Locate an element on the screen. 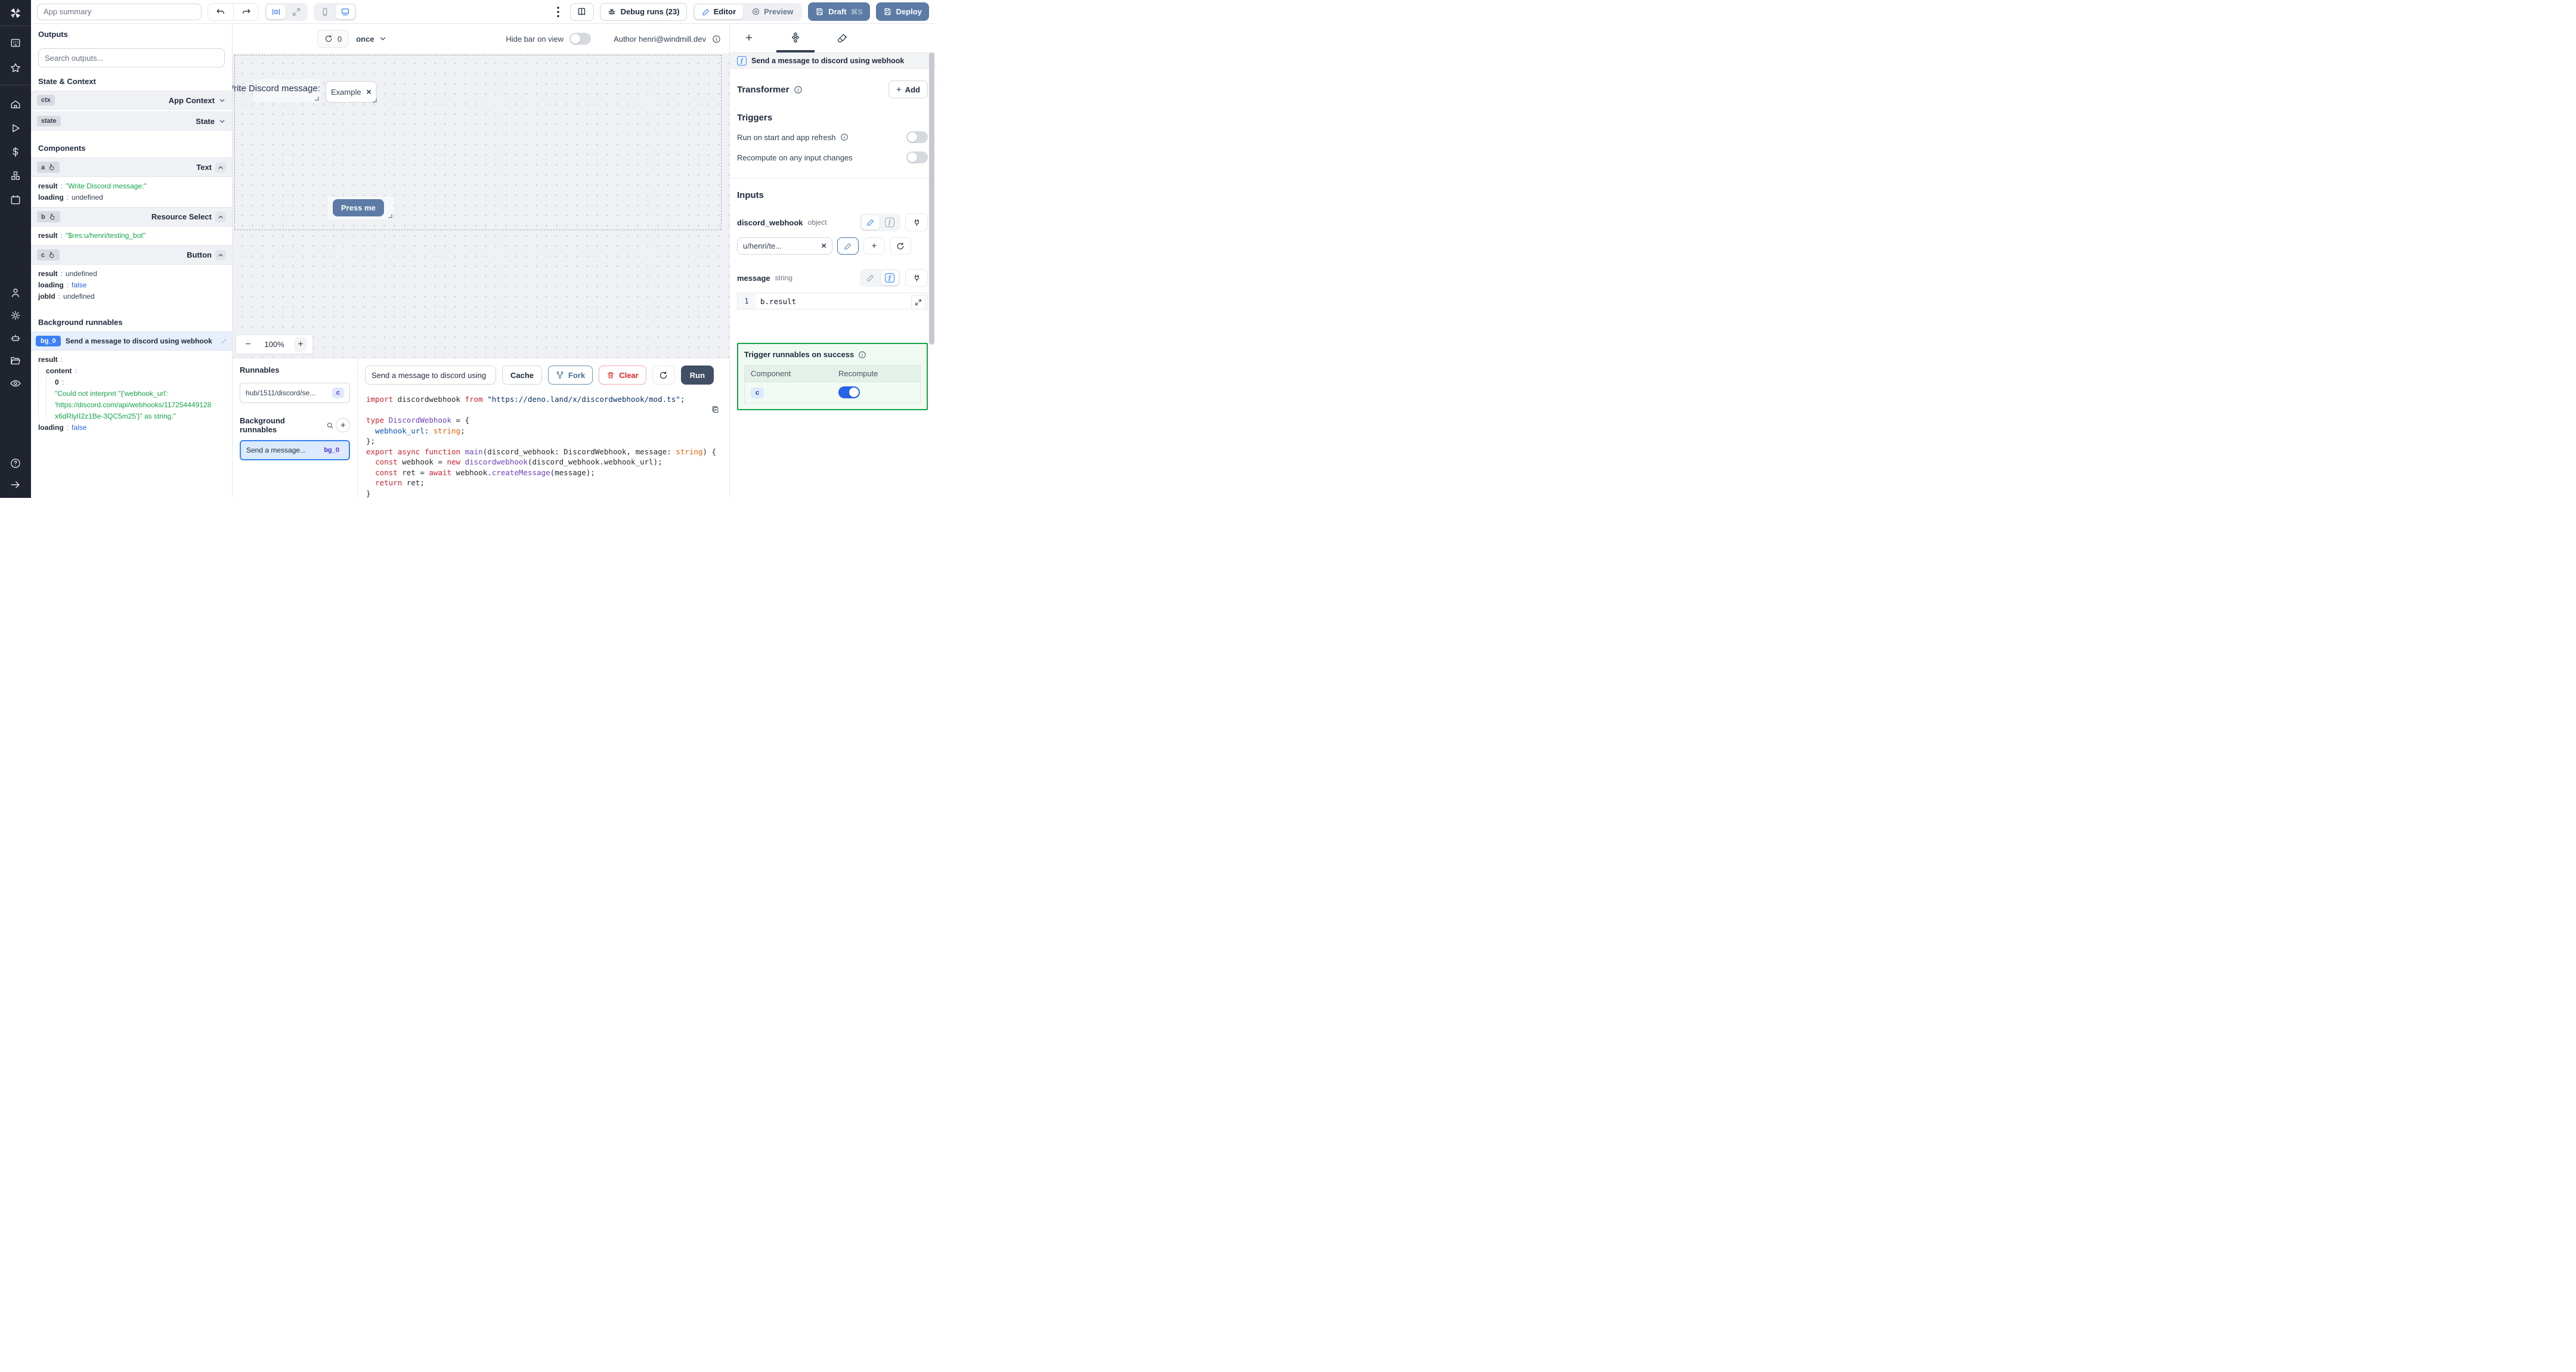  inputs-title: Inputs is located at coordinates (751, 195).